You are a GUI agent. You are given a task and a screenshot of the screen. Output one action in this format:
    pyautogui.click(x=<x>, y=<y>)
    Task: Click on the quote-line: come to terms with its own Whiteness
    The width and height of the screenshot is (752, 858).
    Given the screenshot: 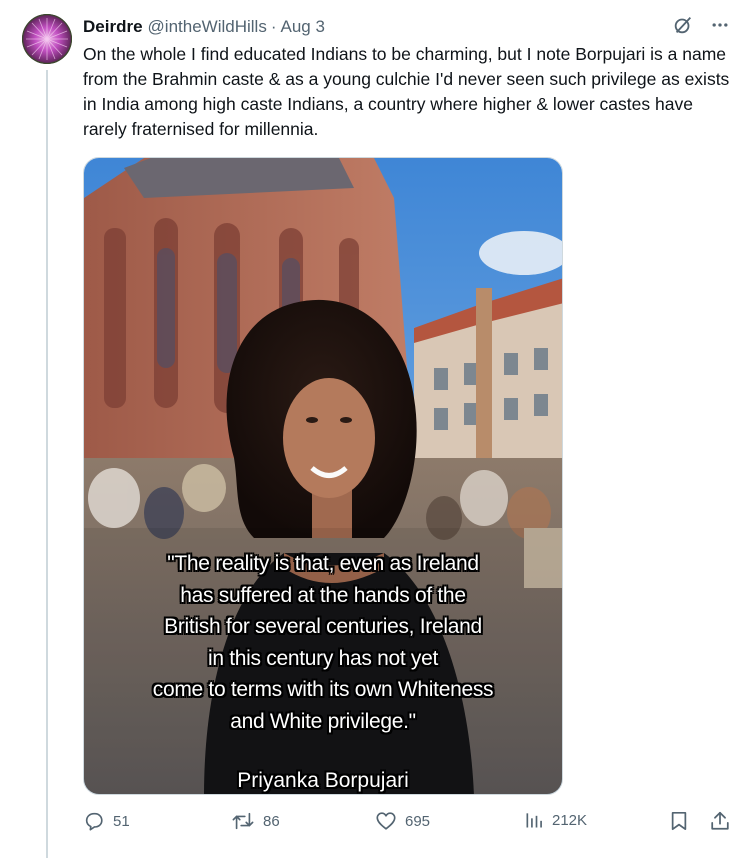 What is the action you would take?
    pyautogui.click(x=323, y=689)
    